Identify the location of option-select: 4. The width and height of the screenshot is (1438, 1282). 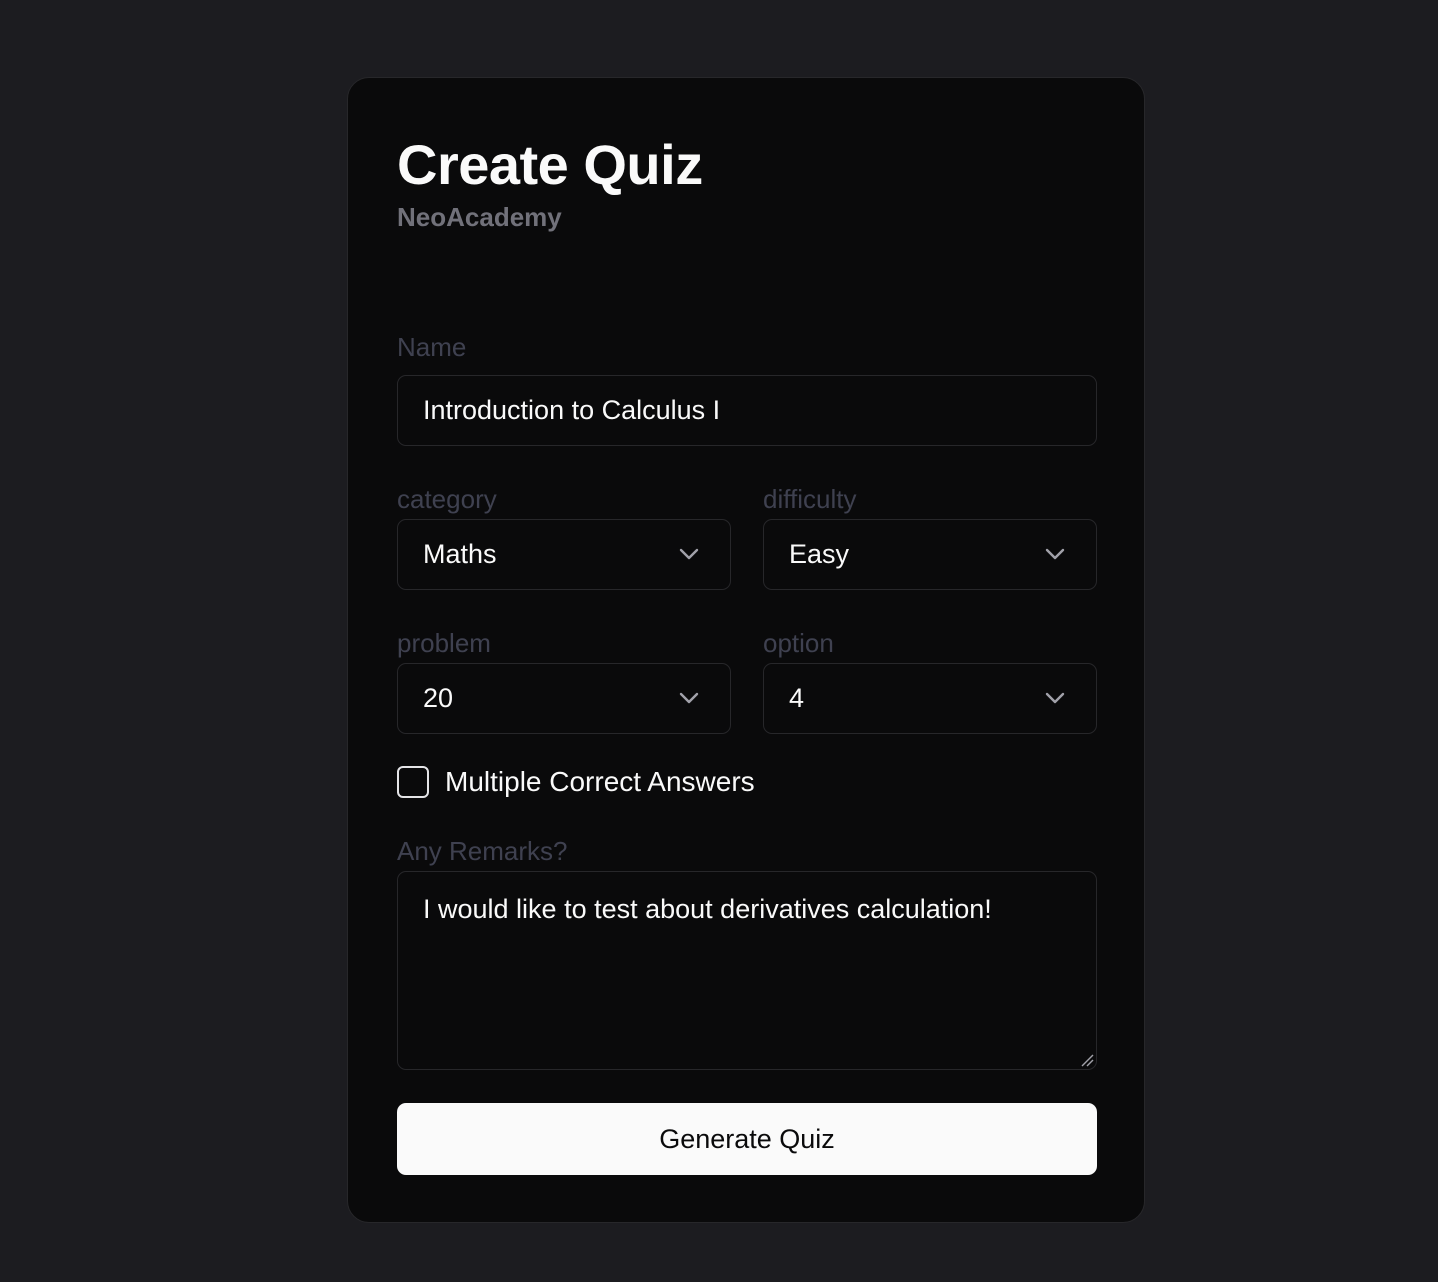
(930, 698).